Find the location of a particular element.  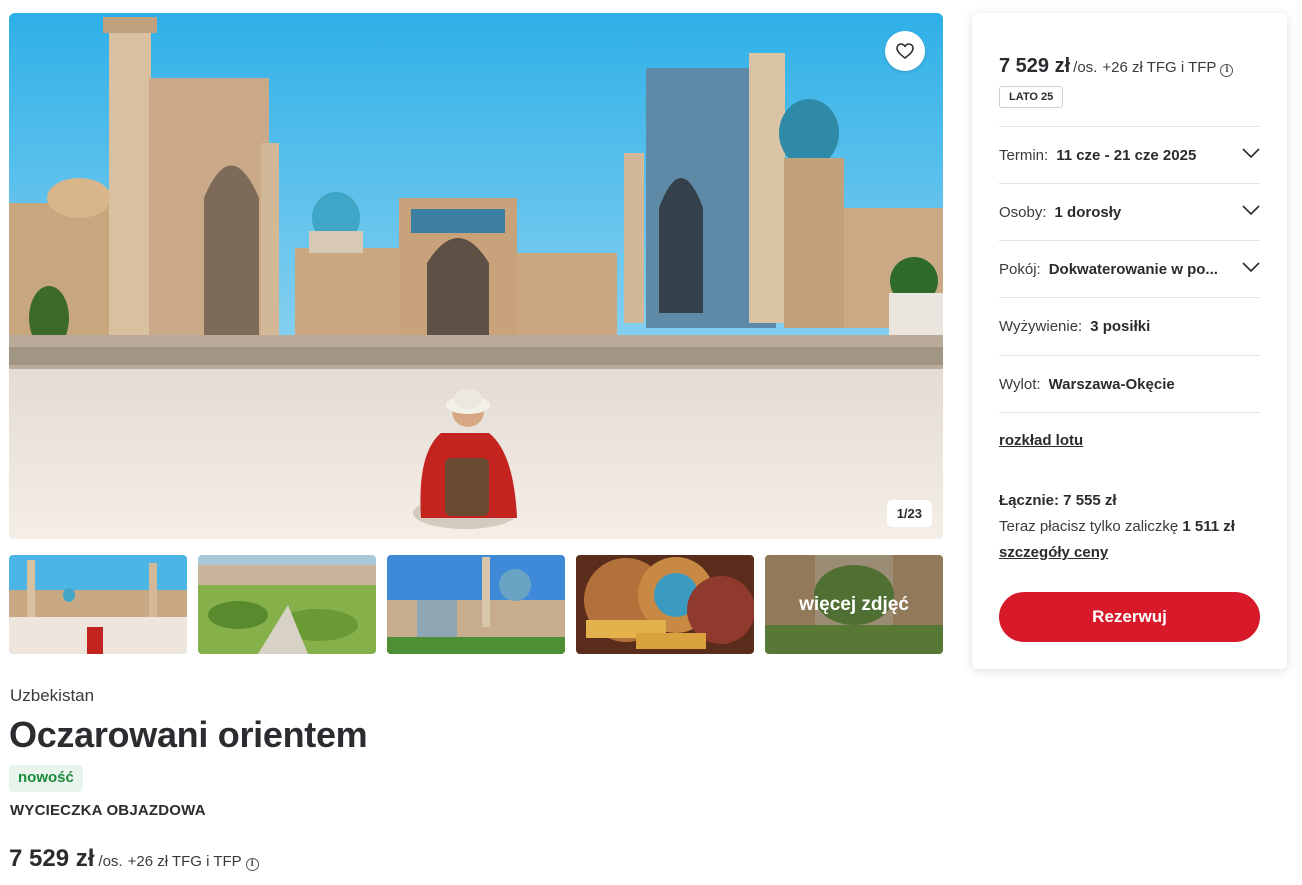

board-info: Wyżywienie: 3 posiłki is located at coordinates (1129, 325).